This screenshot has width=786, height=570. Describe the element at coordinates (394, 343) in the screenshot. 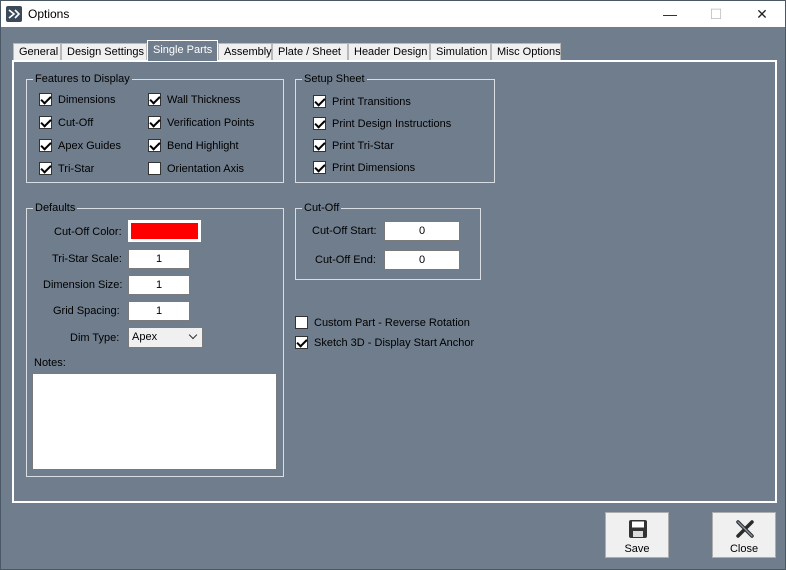

I see `checkbox-label: Sketch 3D - Display Start Anchor` at that location.